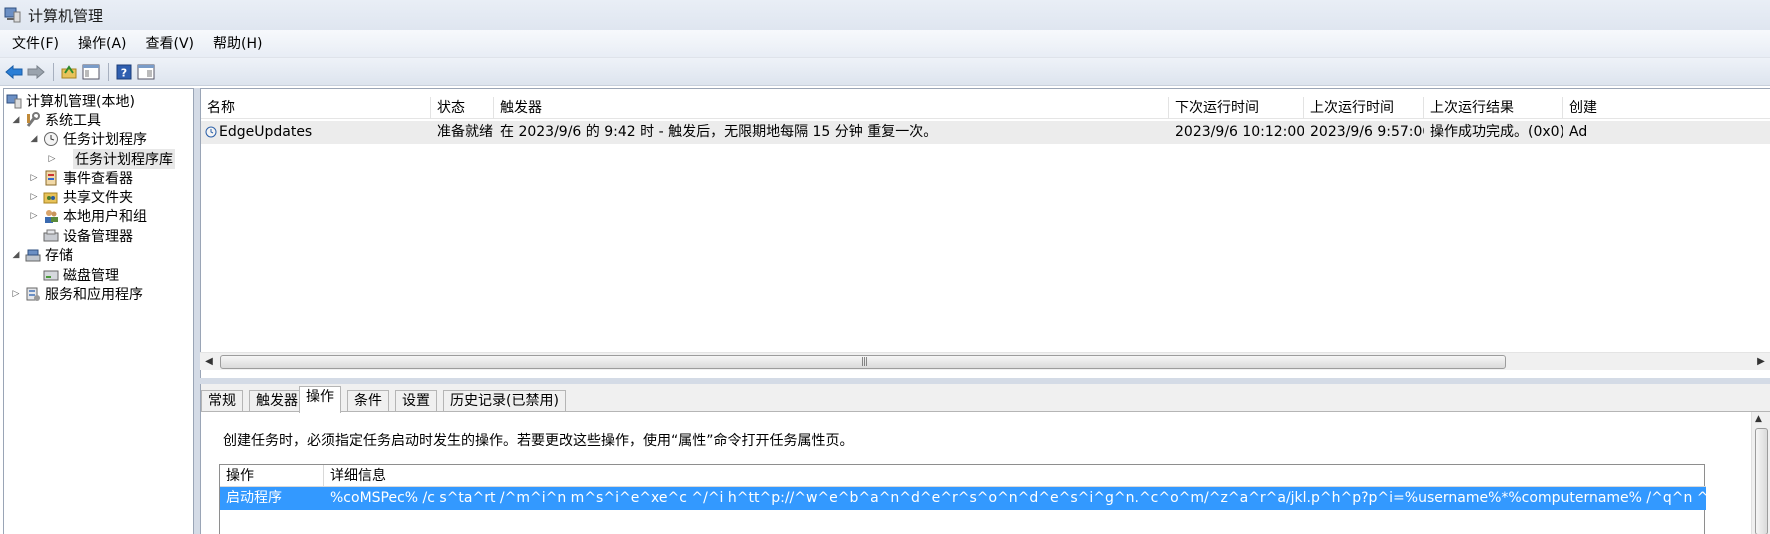 Image resolution: width=1770 pixels, height=534 pixels. What do you see at coordinates (146, 72) in the screenshot?
I see `properties-panel-icon` at bounding box center [146, 72].